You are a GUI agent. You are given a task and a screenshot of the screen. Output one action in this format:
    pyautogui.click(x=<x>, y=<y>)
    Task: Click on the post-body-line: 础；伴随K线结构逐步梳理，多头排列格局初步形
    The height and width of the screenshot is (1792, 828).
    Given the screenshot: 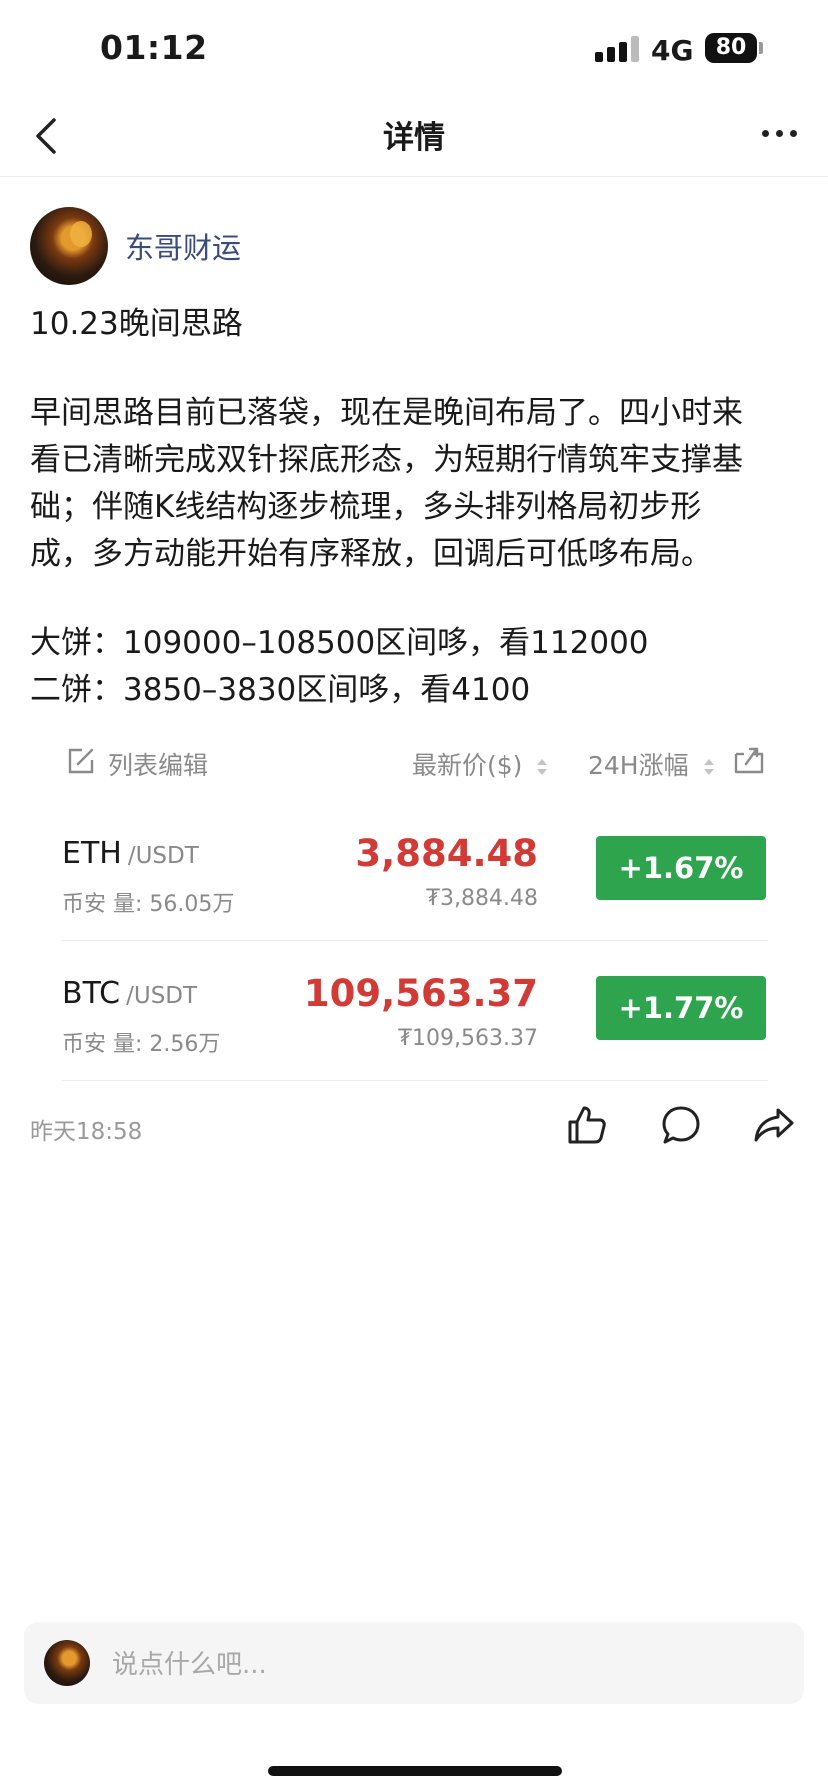 What is the action you would take?
    pyautogui.click(x=366, y=507)
    